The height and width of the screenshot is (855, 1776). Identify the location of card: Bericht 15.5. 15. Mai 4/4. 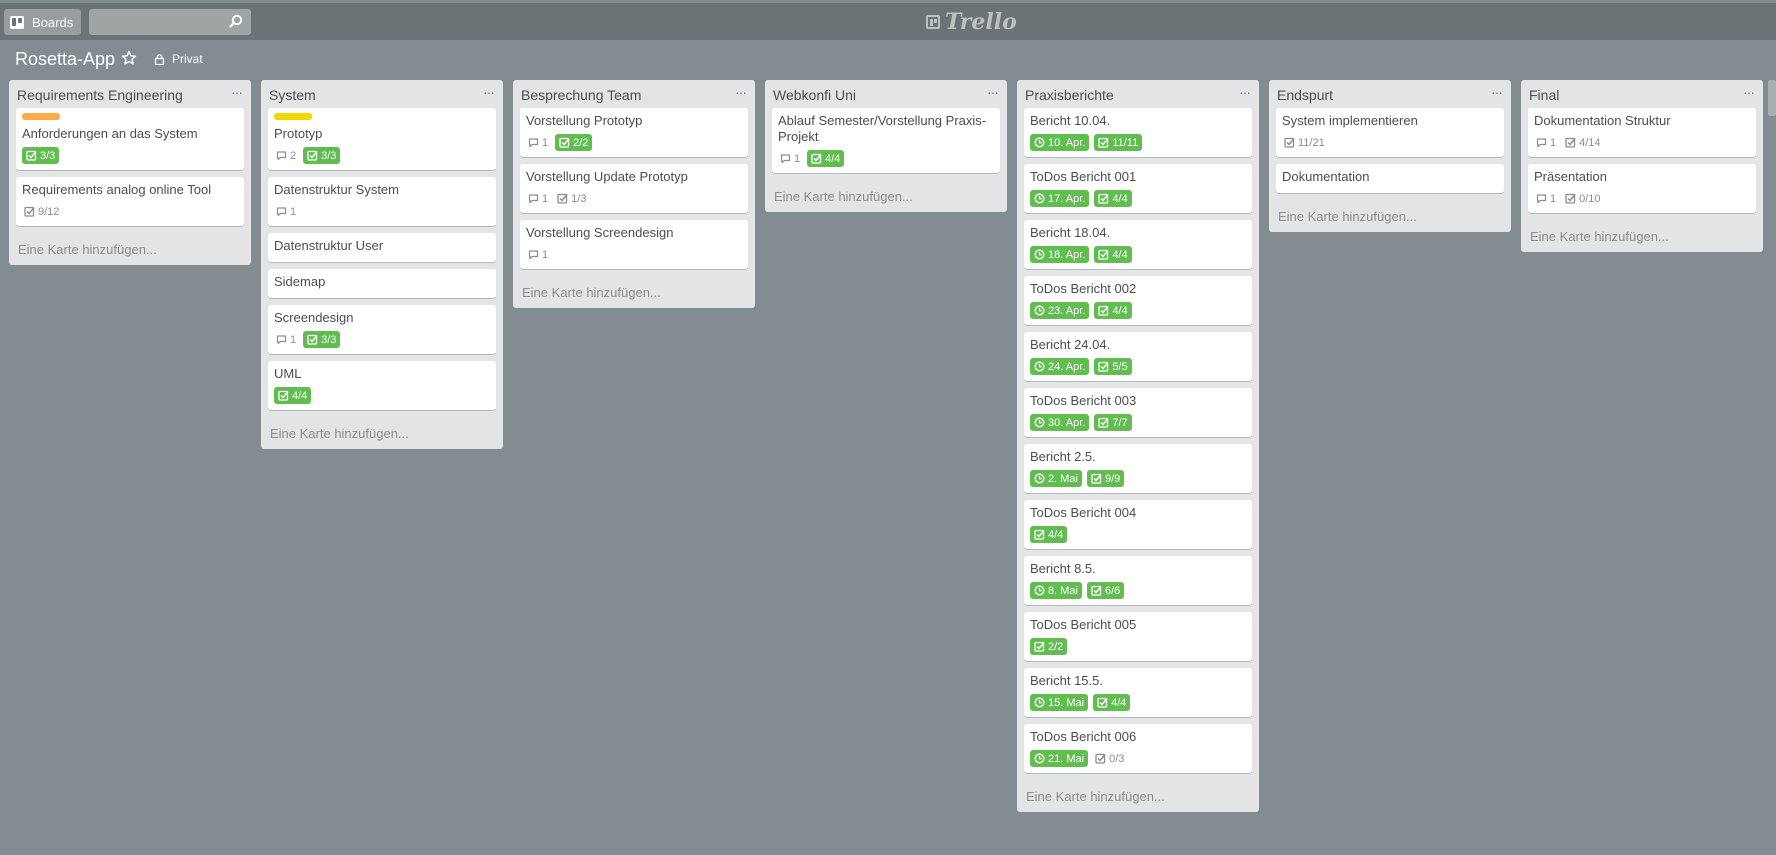
(1138, 692).